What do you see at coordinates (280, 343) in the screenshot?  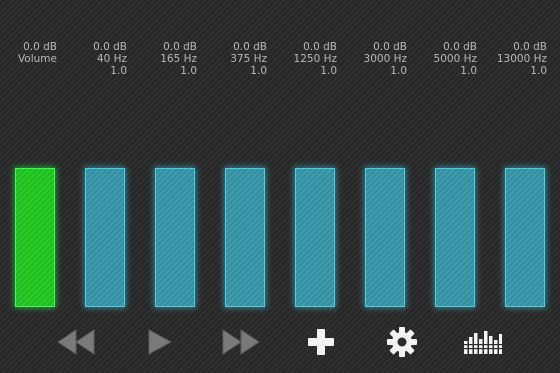 I see `transport-toolbar` at bounding box center [280, 343].